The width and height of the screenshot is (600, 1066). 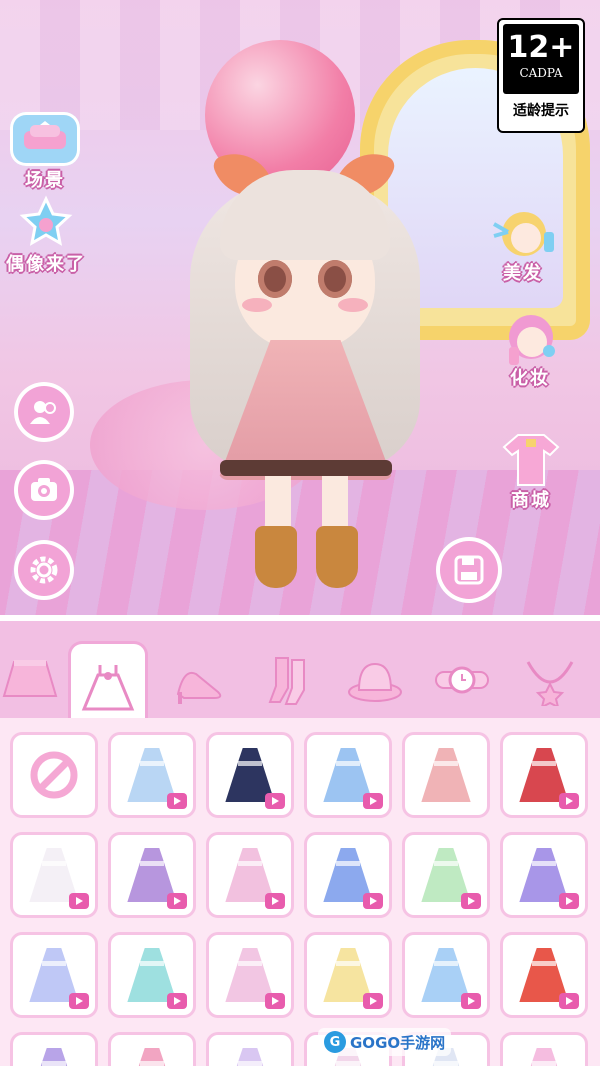 I want to click on boot-left, so click(x=276, y=557).